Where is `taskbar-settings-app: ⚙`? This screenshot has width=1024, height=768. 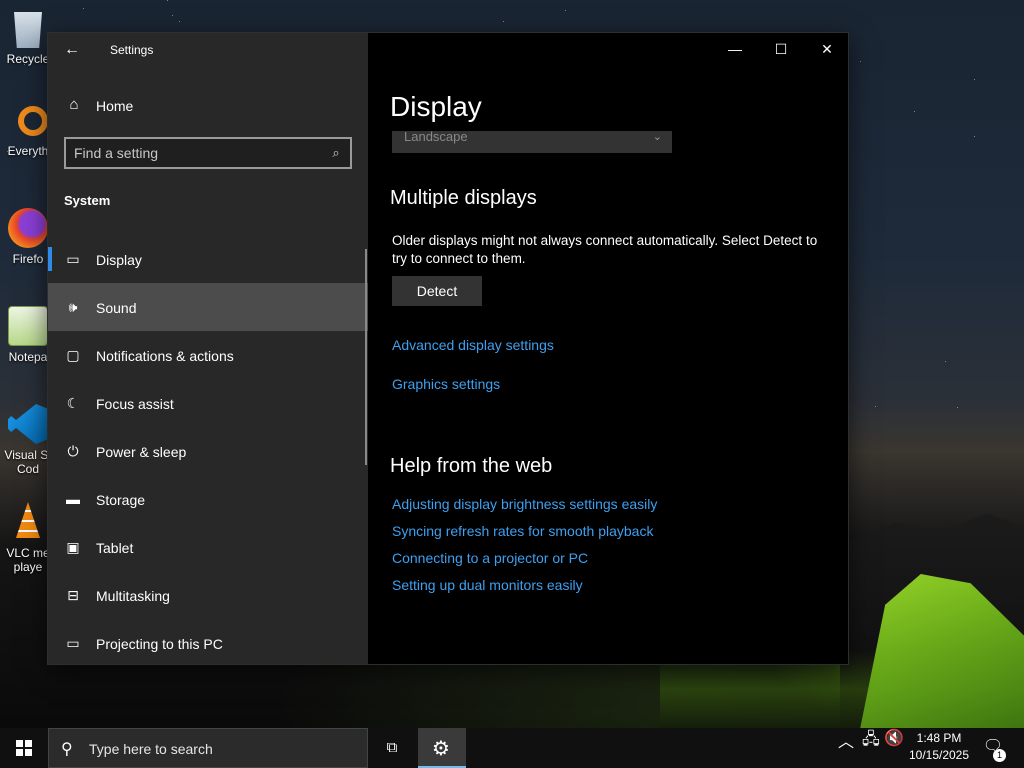
taskbar-settings-app: ⚙ is located at coordinates (442, 748).